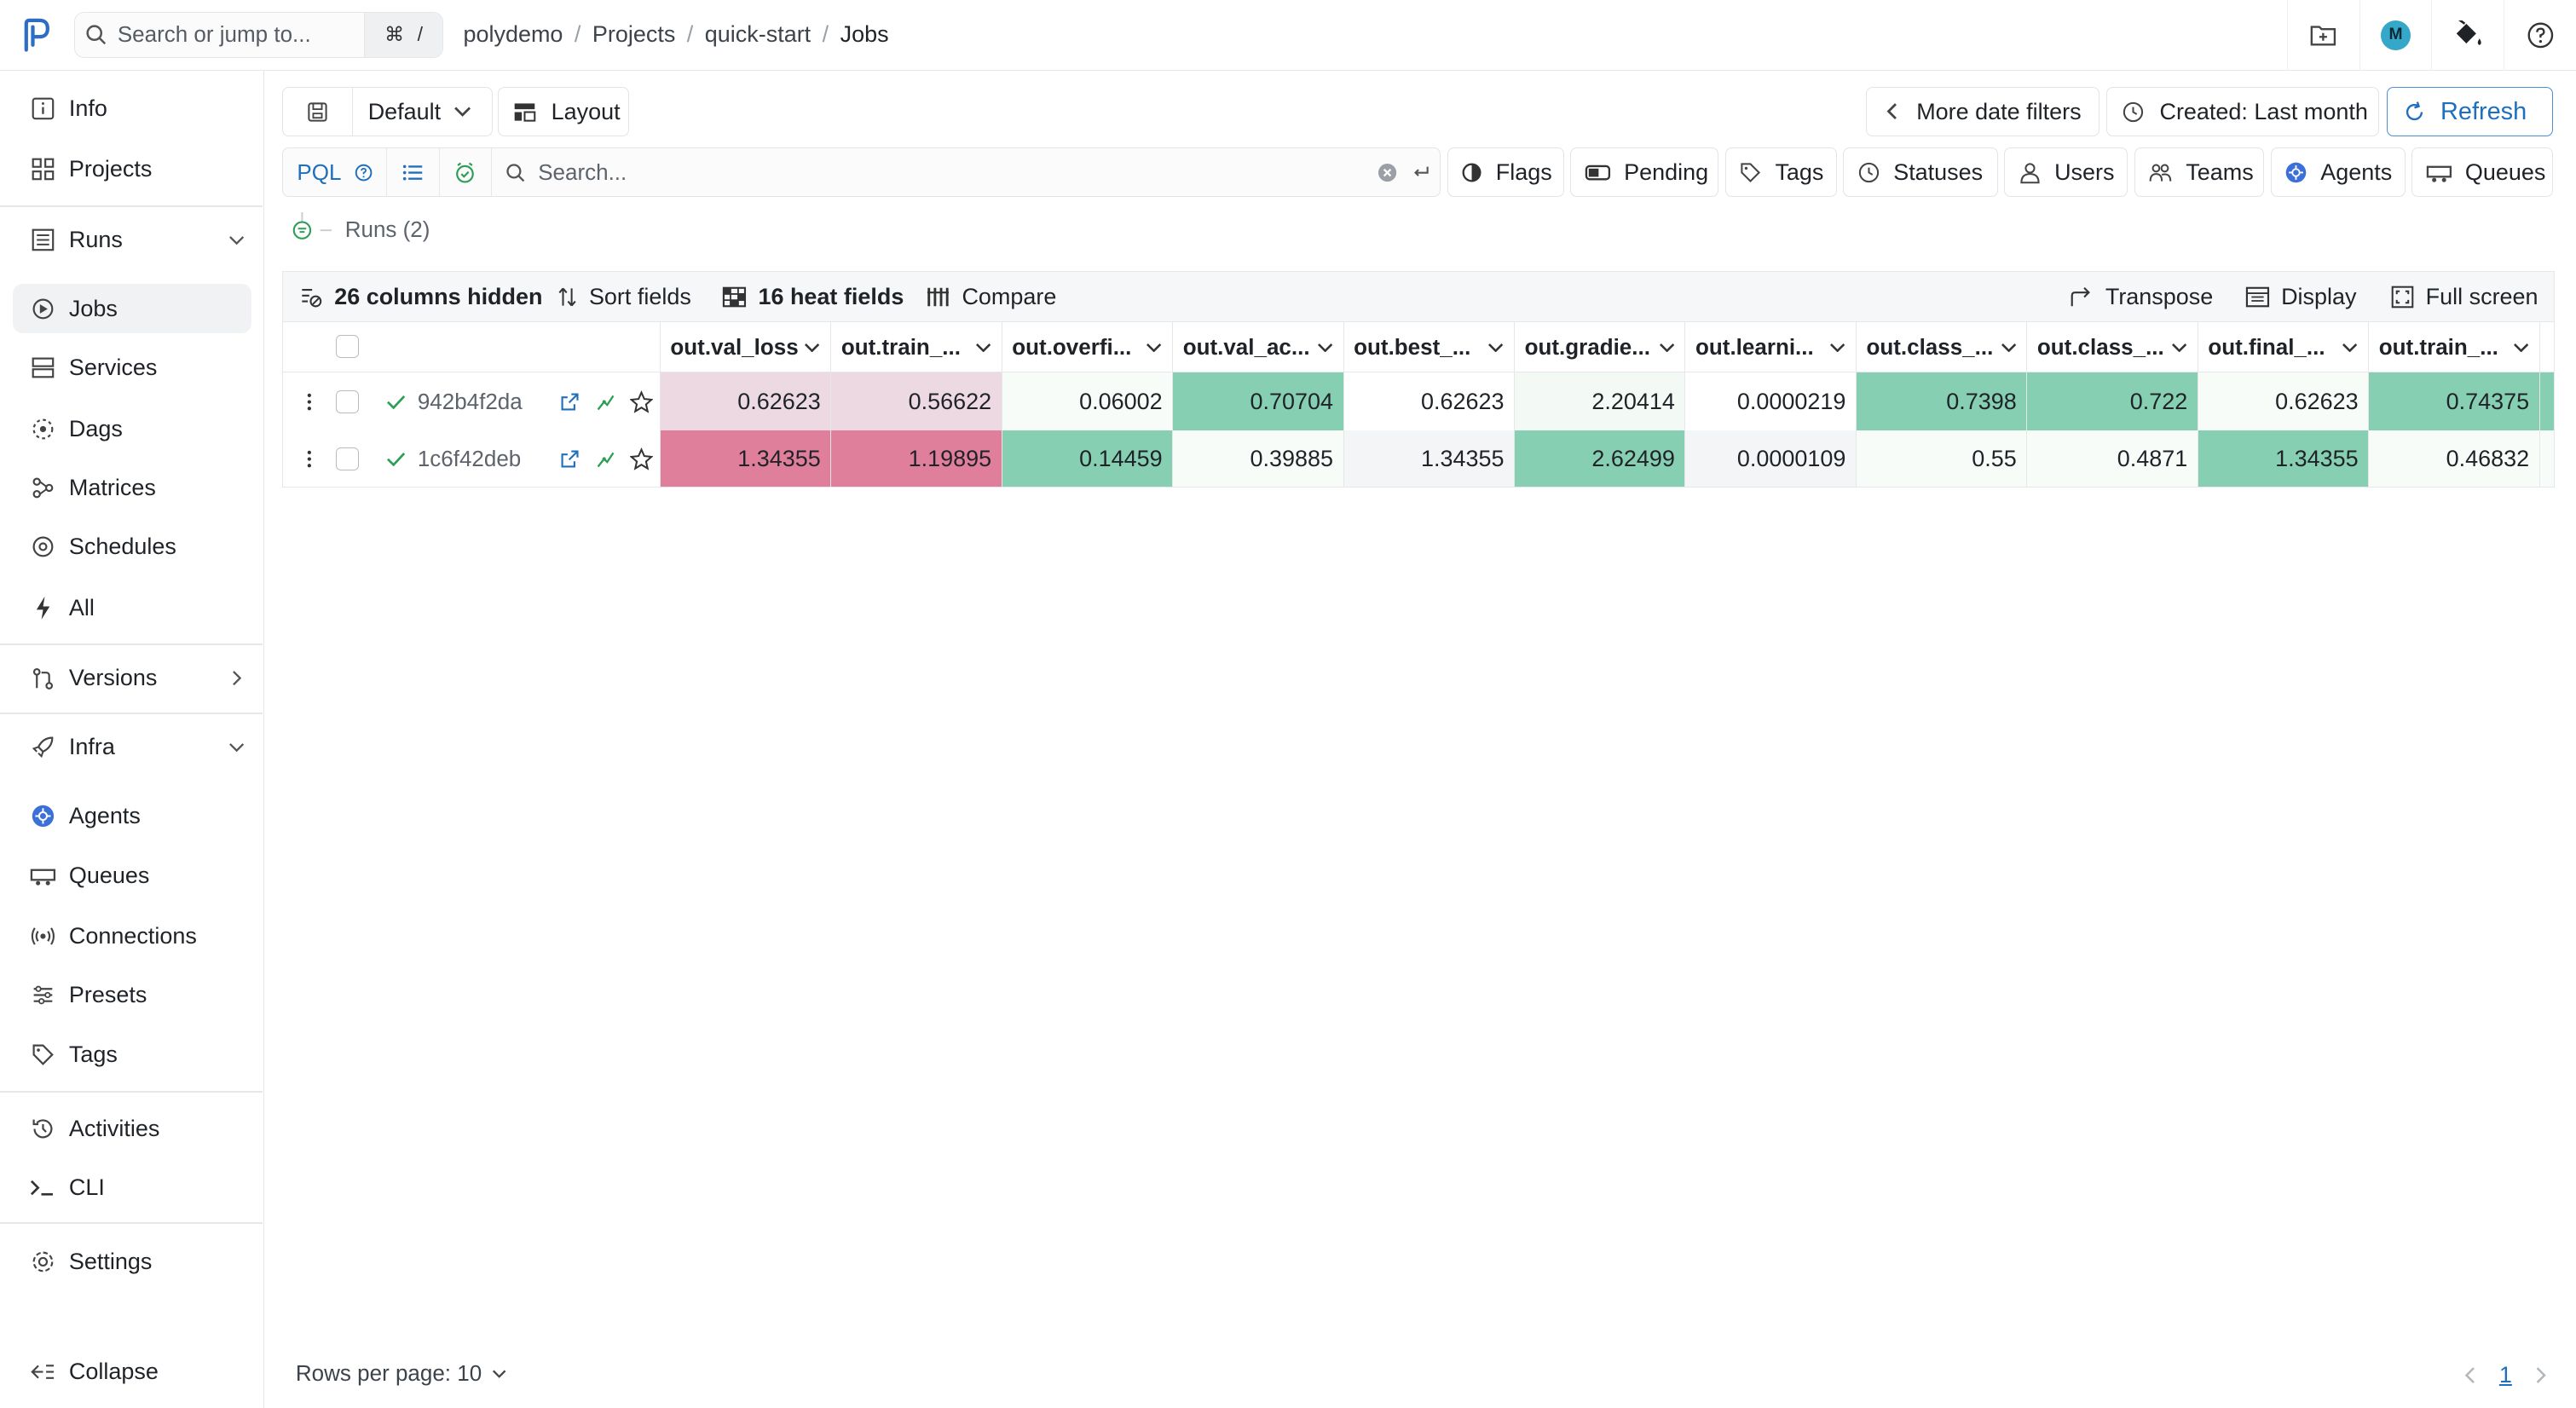 The width and height of the screenshot is (2576, 1408). What do you see at coordinates (1983, 111) in the screenshot?
I see `more-date-filters-button: More date filters` at bounding box center [1983, 111].